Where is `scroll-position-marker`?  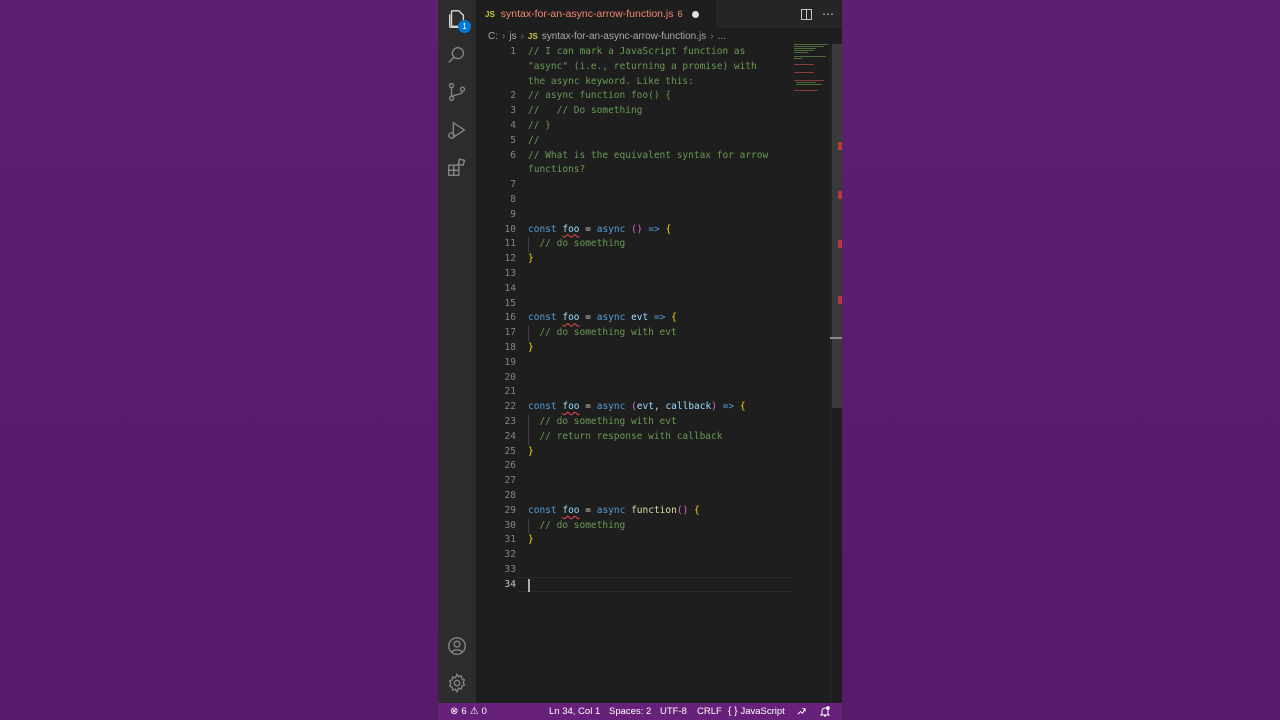 scroll-position-marker is located at coordinates (836, 338).